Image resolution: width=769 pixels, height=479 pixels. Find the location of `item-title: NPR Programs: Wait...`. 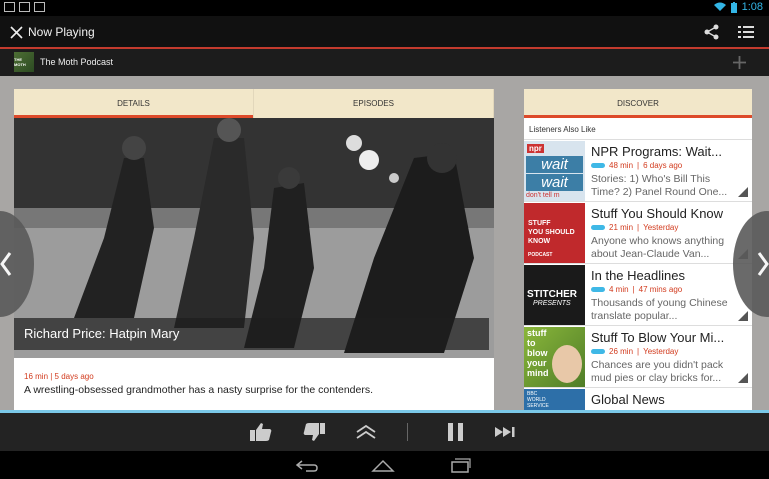

item-title: NPR Programs: Wait... is located at coordinates (656, 151).